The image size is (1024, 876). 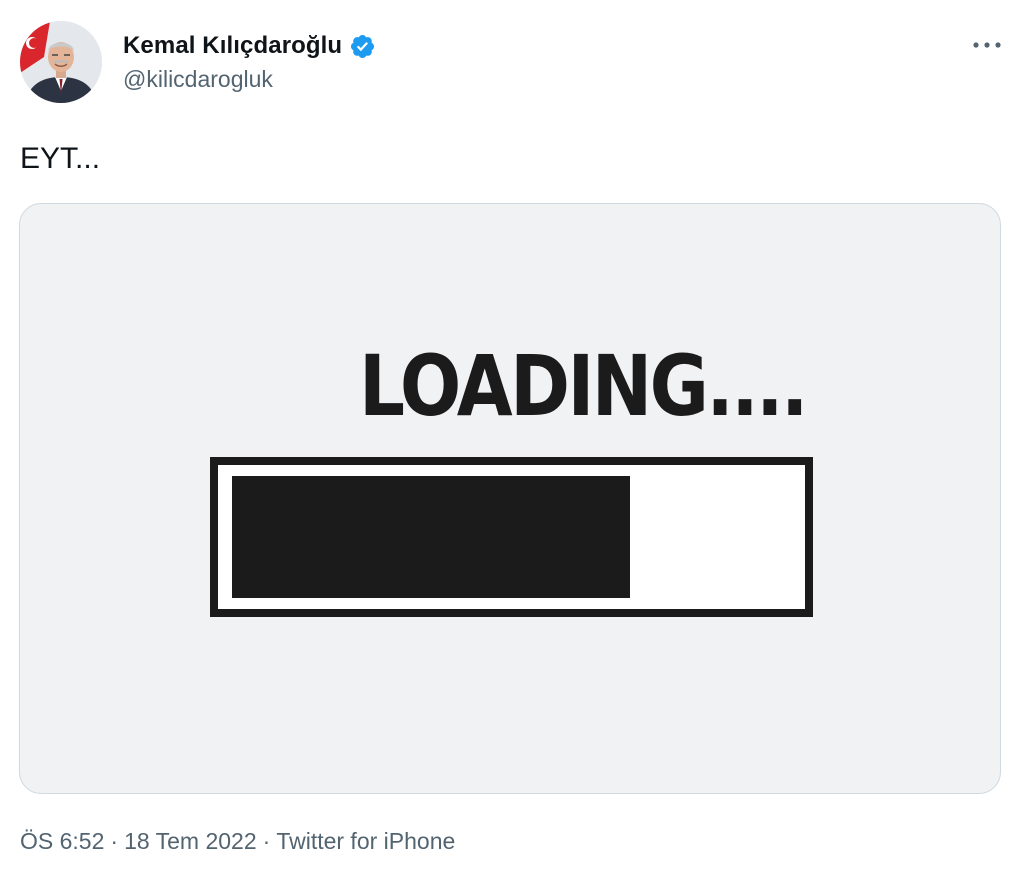 I want to click on author-display-name: Kemal Kılıçdaroğlu, so click(x=232, y=46).